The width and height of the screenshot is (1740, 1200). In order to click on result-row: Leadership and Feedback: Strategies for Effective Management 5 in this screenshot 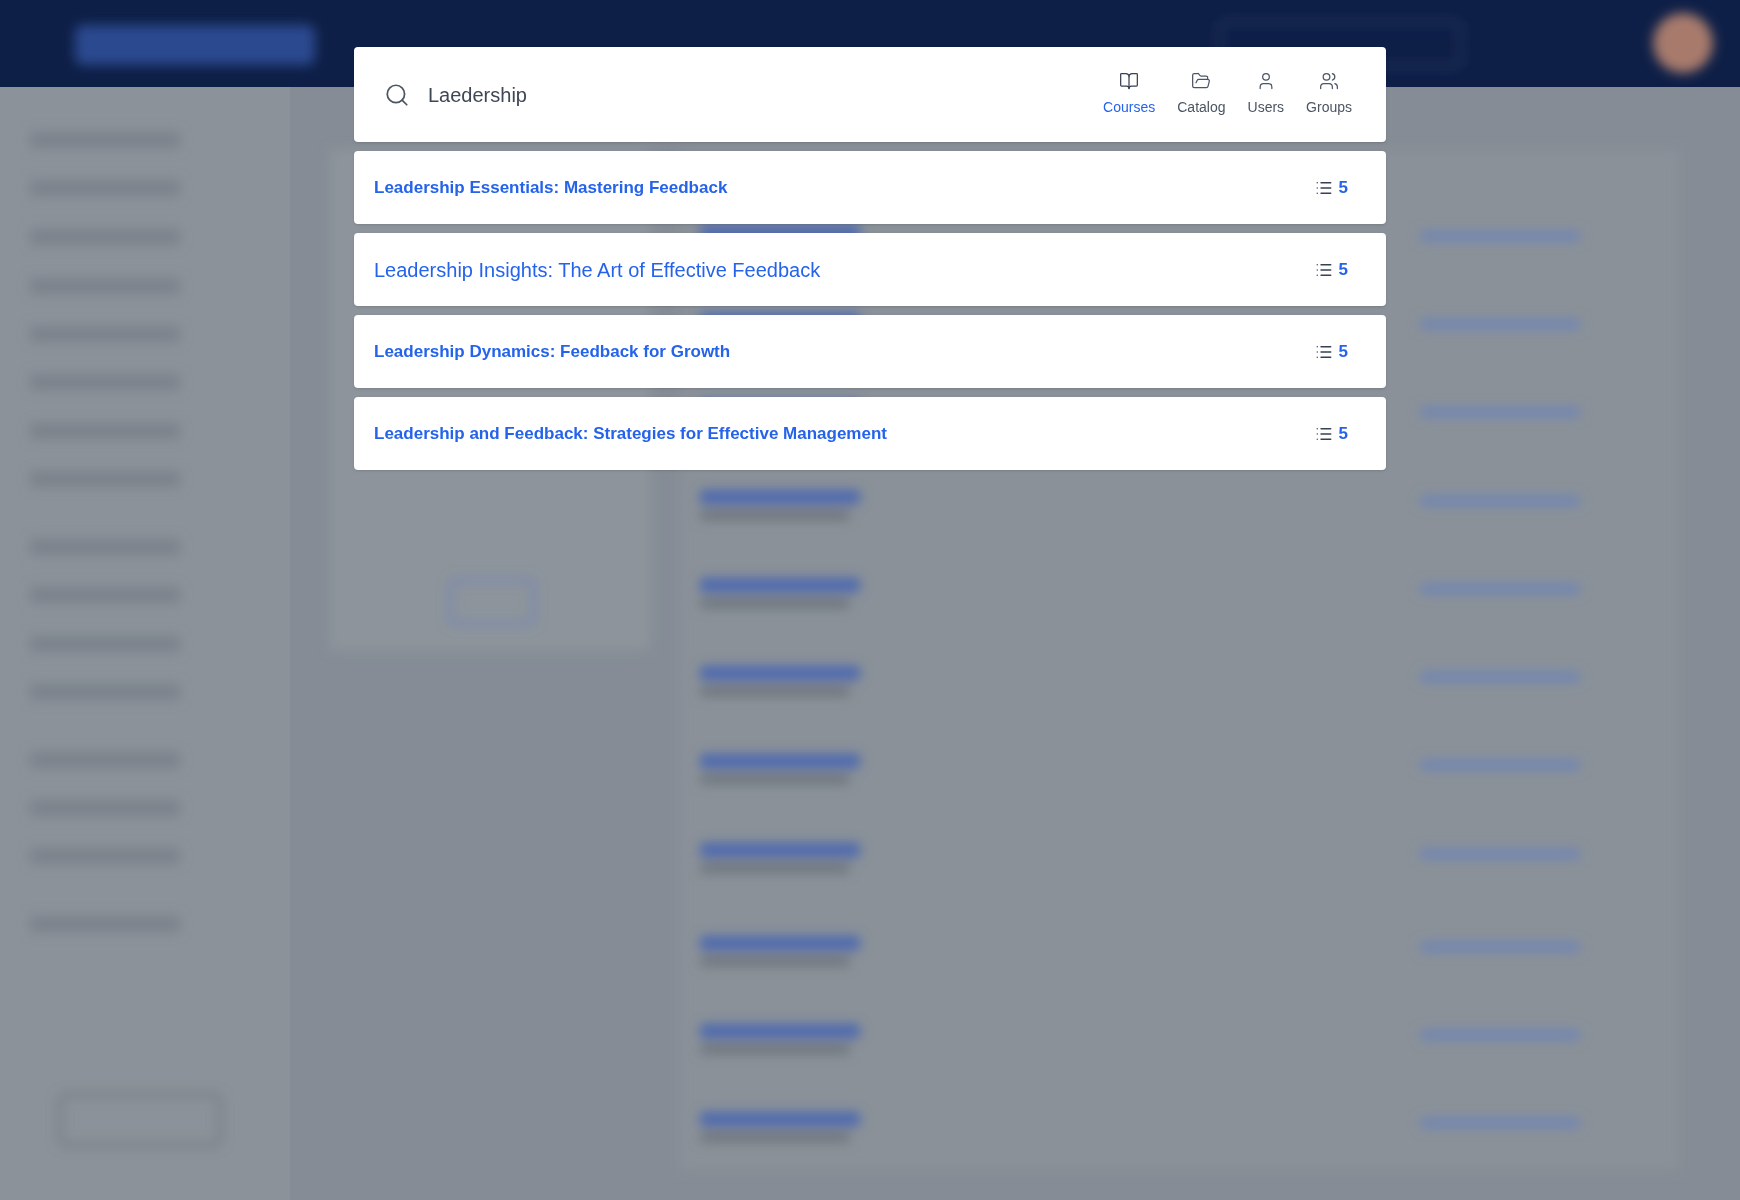, I will do `click(870, 433)`.